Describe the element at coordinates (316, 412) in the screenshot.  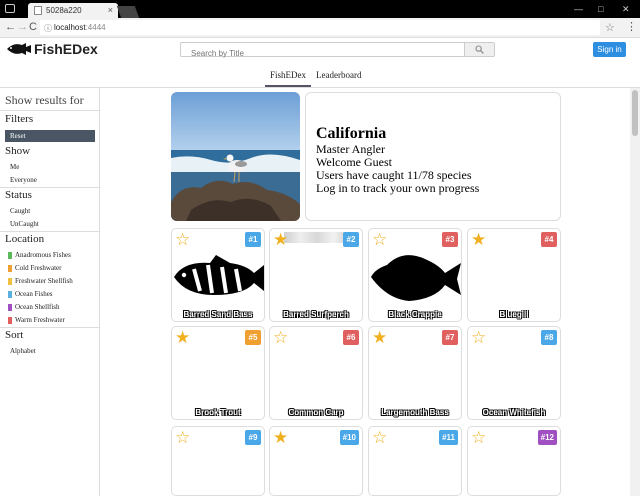
I see `fish-name: Common Carp` at that location.